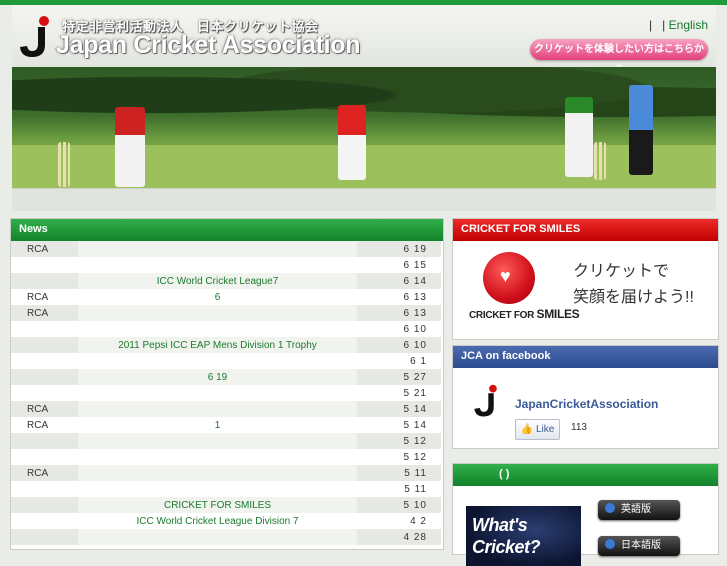 The width and height of the screenshot is (727, 566). I want to click on news-row: RCA 6 6 13, so click(226, 297).